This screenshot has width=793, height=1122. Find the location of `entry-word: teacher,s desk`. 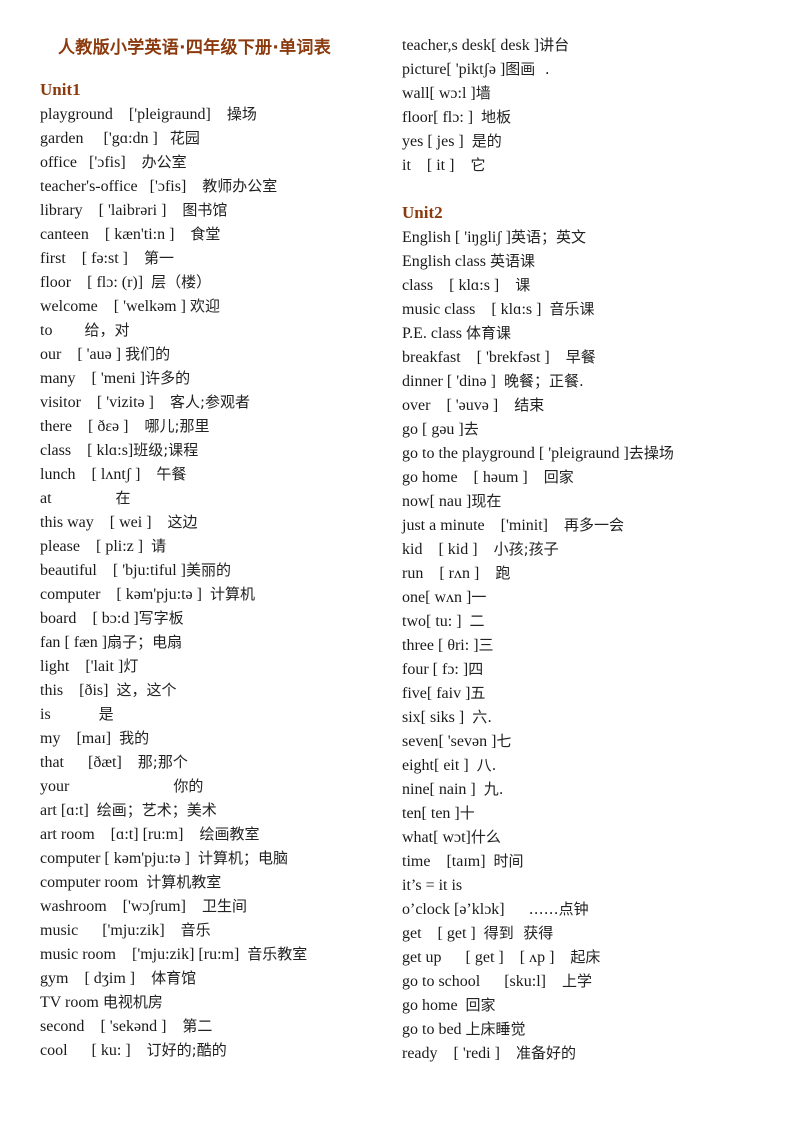

entry-word: teacher,s desk is located at coordinates (447, 45).